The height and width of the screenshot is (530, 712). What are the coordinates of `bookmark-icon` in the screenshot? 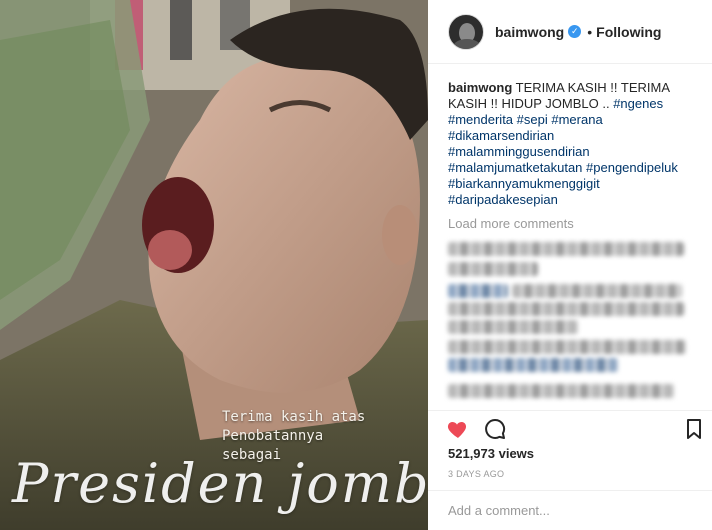 It's located at (694, 429).